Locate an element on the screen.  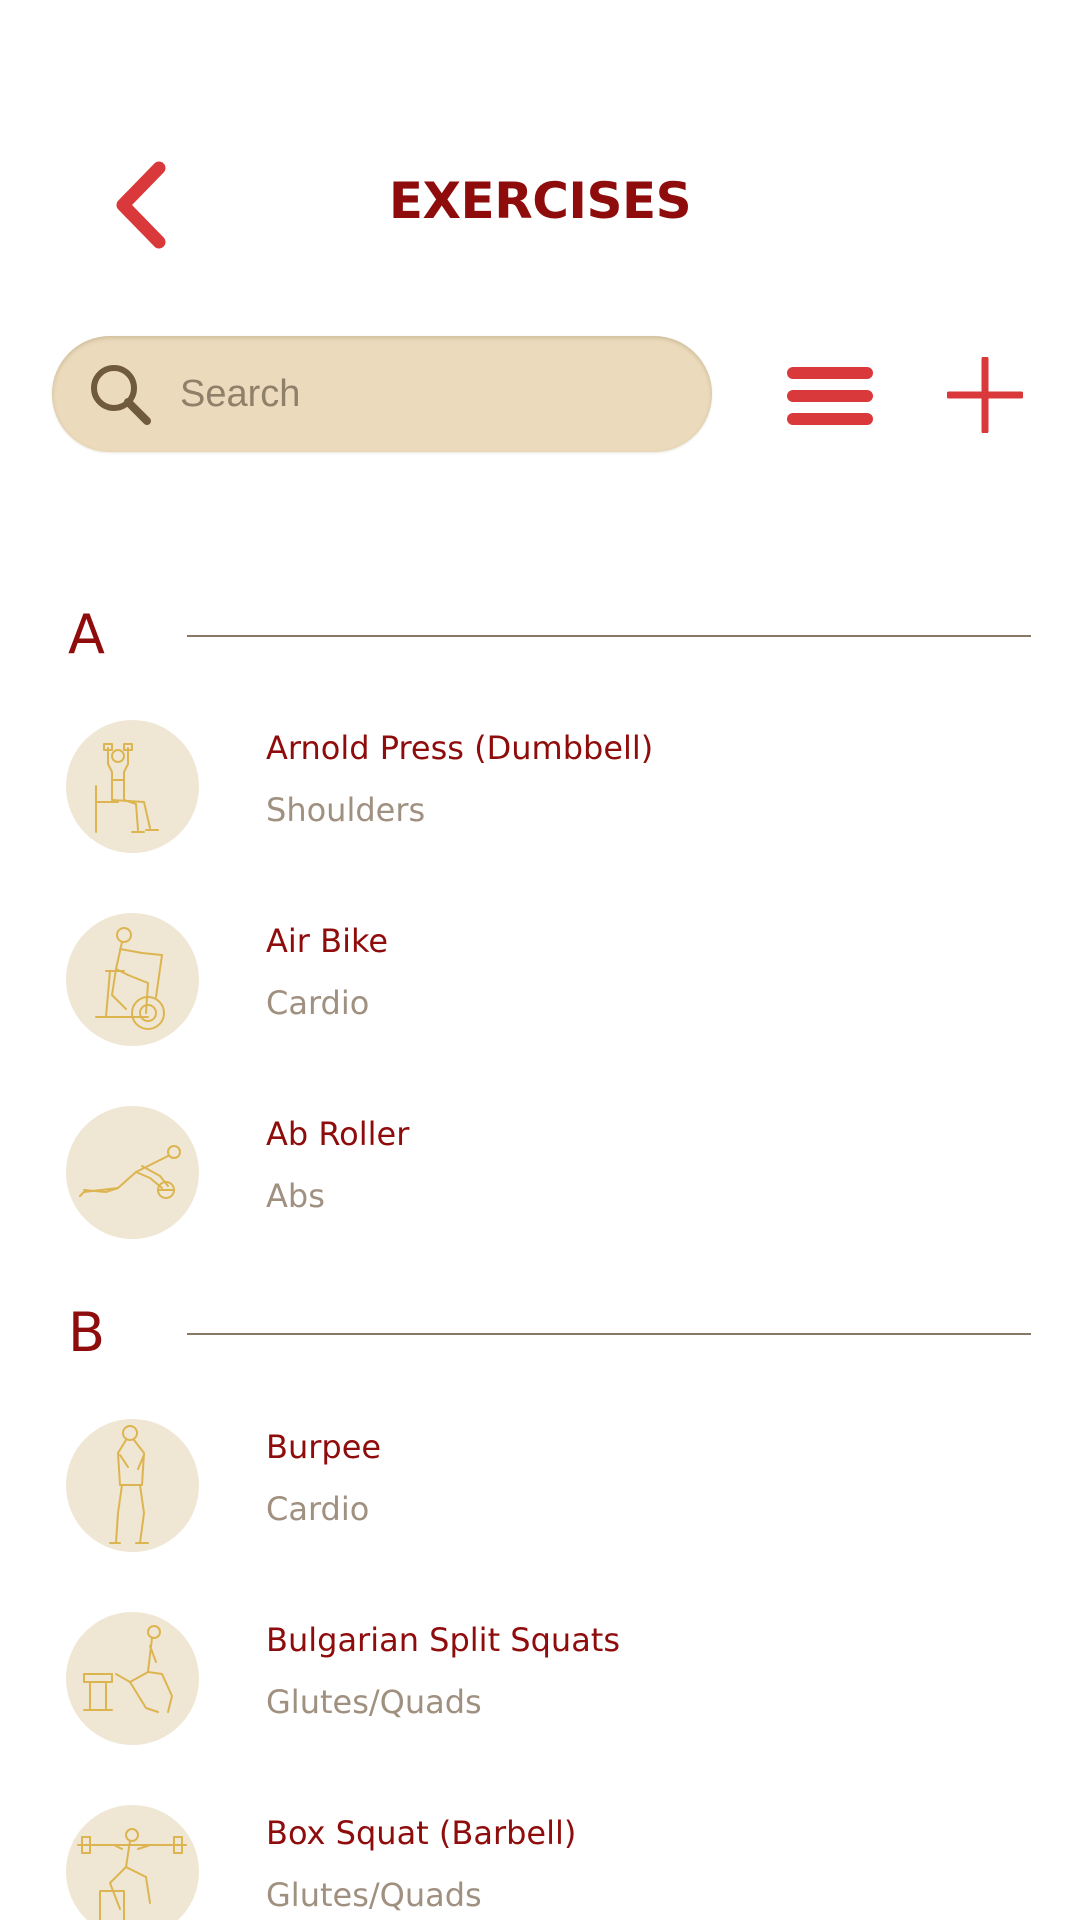
plus-icon is located at coordinates (985, 395).